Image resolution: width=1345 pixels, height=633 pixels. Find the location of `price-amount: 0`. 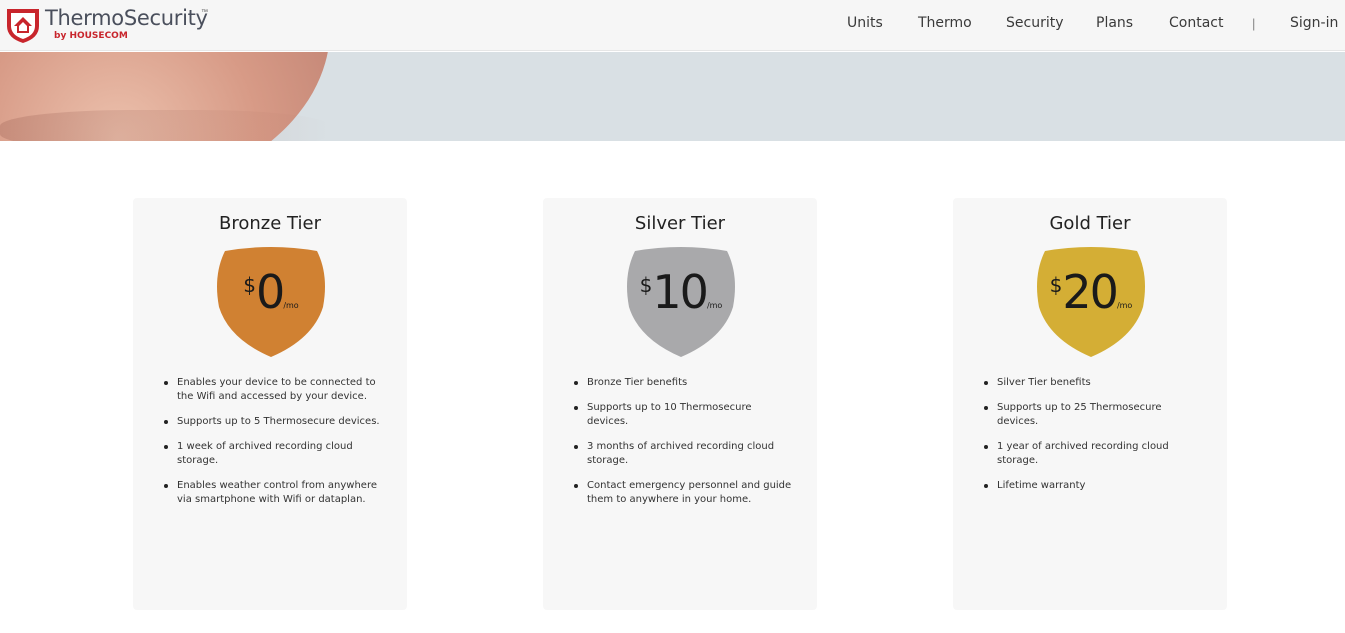

price-amount: 0 is located at coordinates (270, 292).